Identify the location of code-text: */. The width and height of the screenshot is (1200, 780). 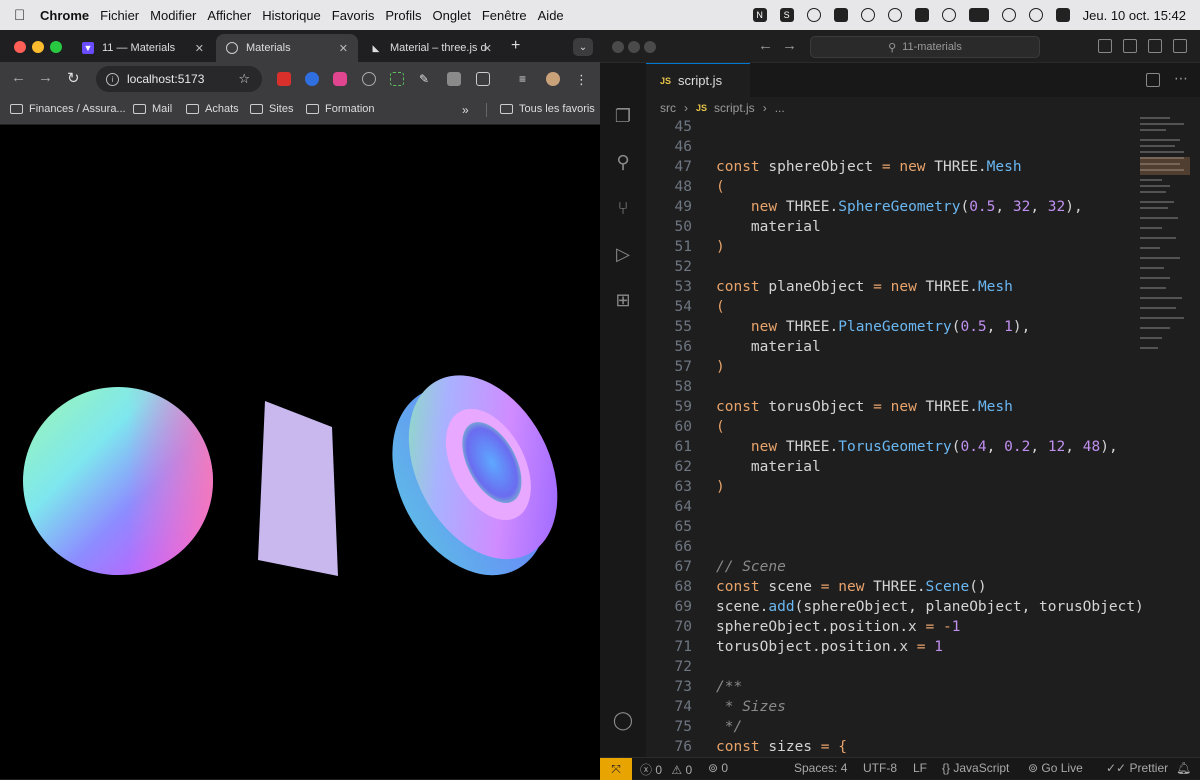
(729, 727).